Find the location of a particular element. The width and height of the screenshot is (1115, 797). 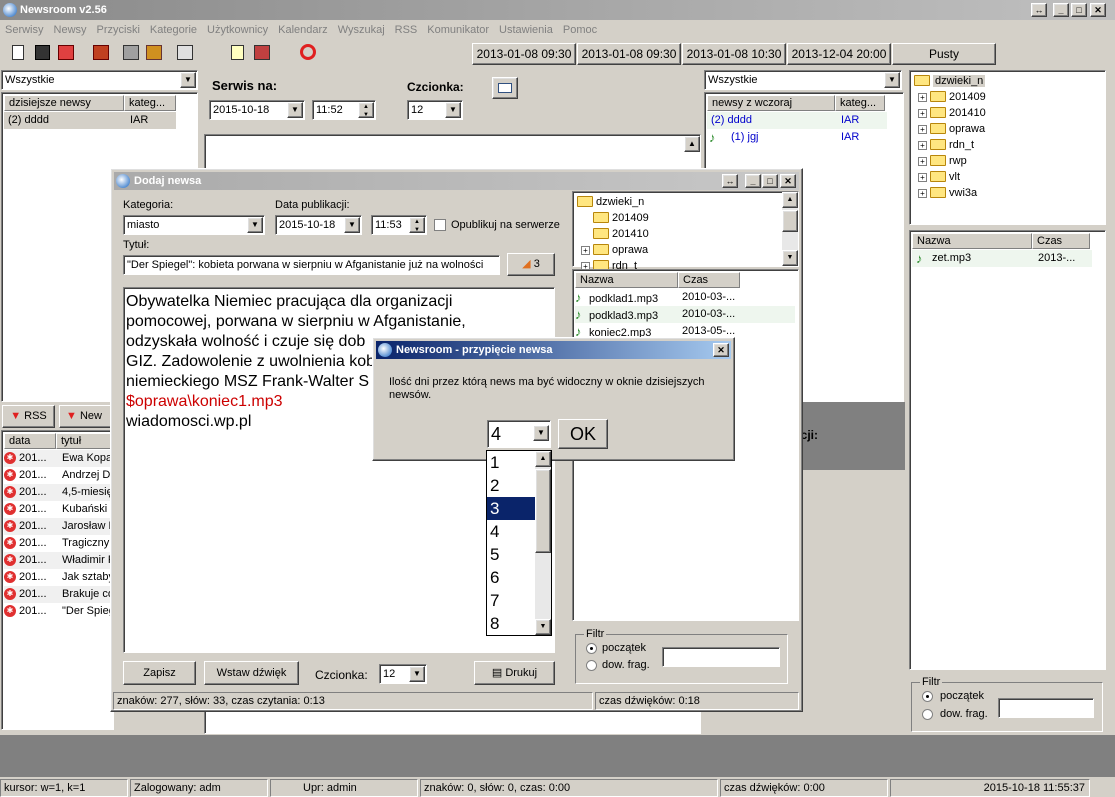

menu-item: Komunikator is located at coordinates (458, 30).